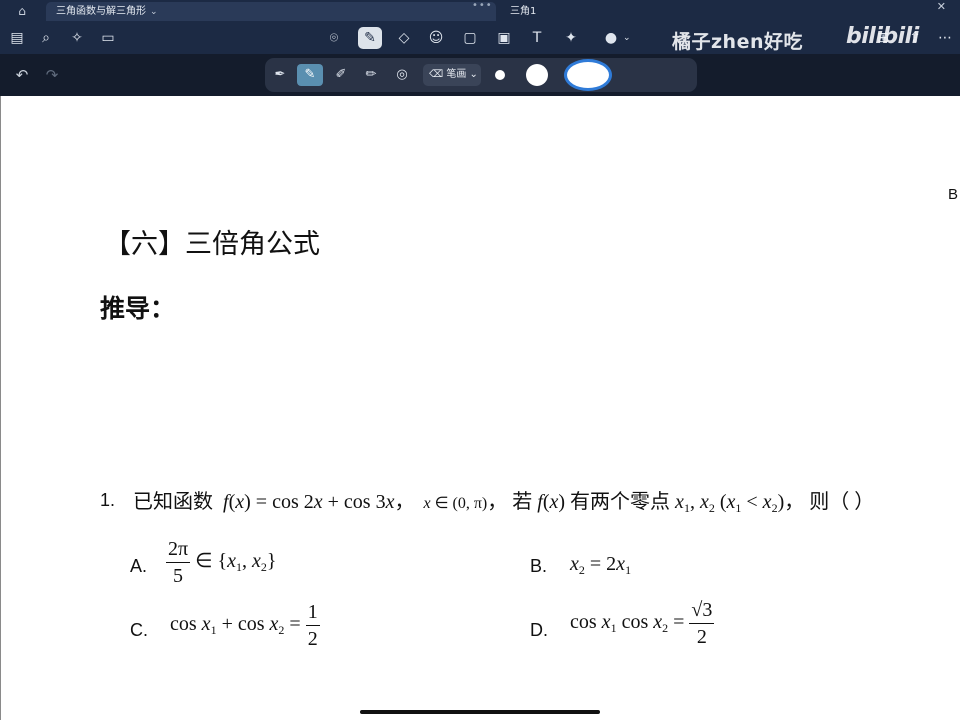 Image resolution: width=960 pixels, height=720 pixels. I want to click on stem-zero: 有两个零点, so click(620, 502).